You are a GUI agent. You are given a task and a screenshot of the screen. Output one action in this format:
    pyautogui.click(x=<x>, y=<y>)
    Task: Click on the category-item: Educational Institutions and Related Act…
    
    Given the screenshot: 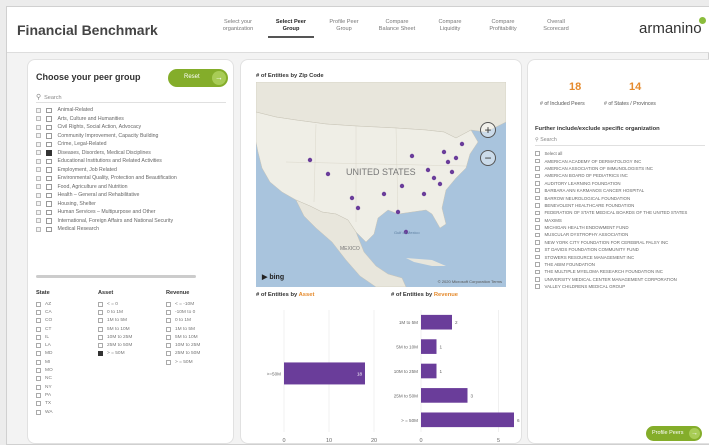 What is the action you would take?
    pyautogui.click(x=131, y=161)
    